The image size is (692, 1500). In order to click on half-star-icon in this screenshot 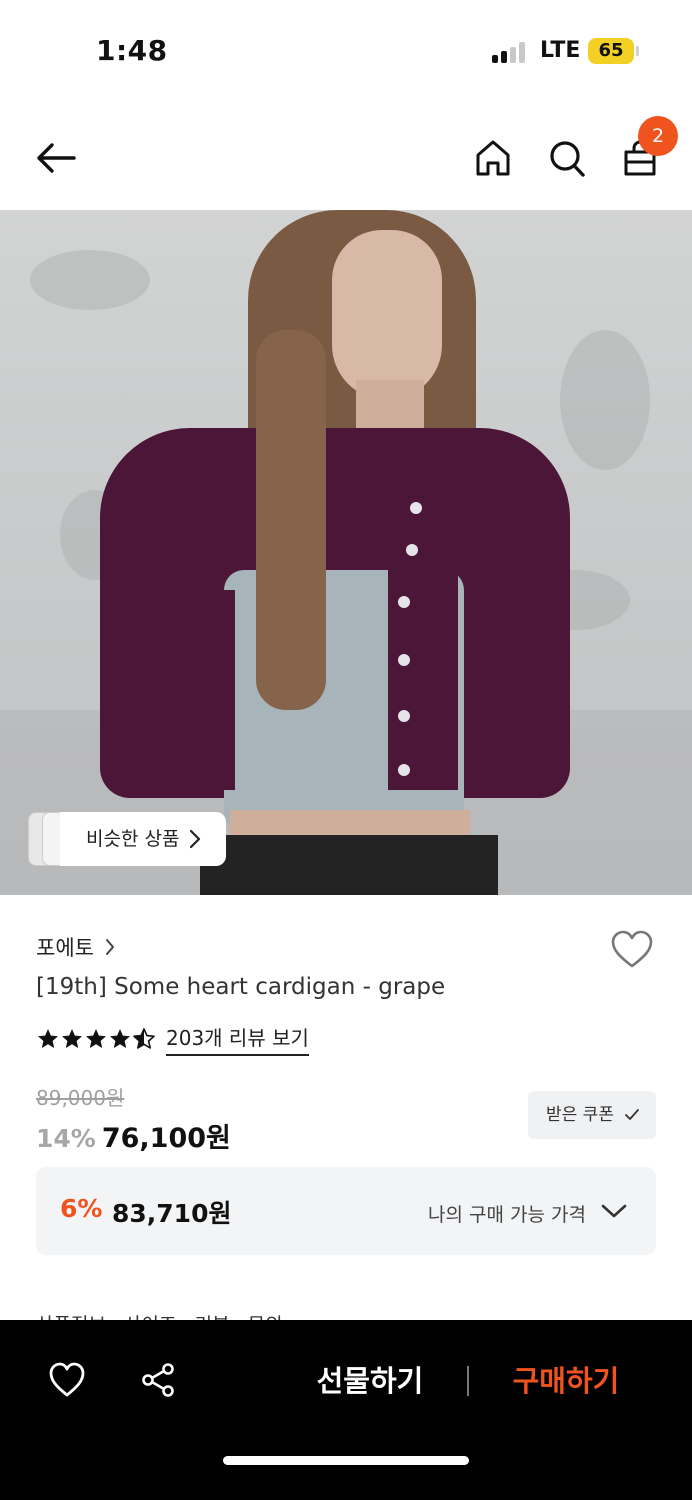, I will do `click(144, 1038)`.